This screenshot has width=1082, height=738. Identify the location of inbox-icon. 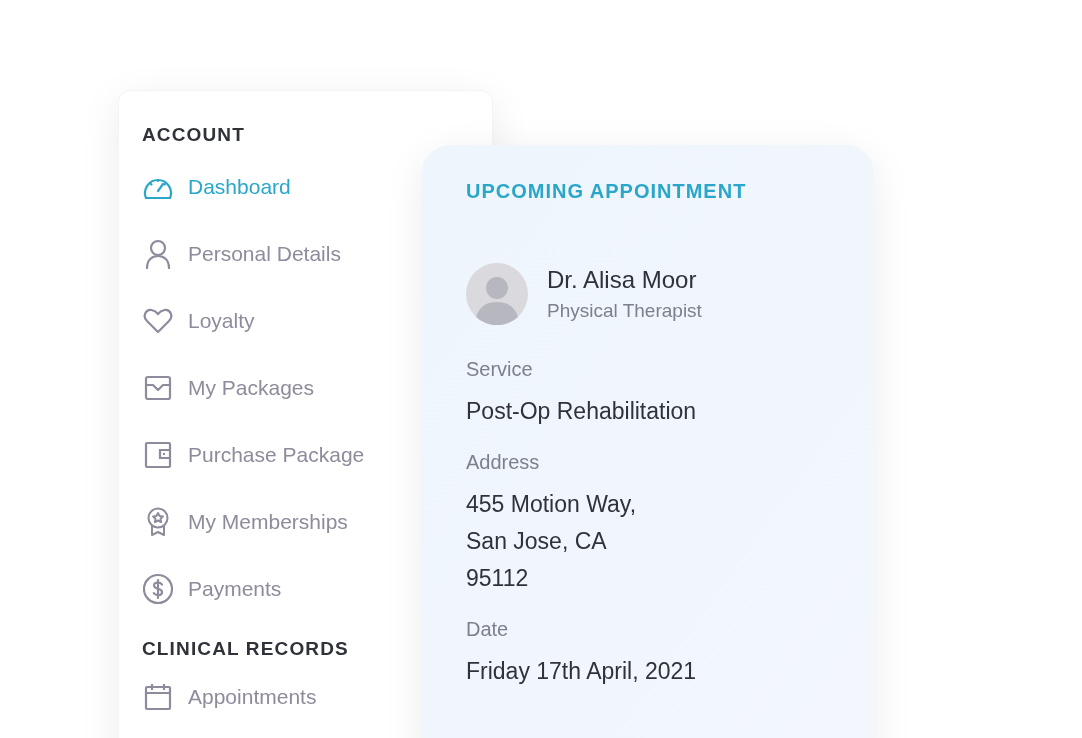
(158, 388).